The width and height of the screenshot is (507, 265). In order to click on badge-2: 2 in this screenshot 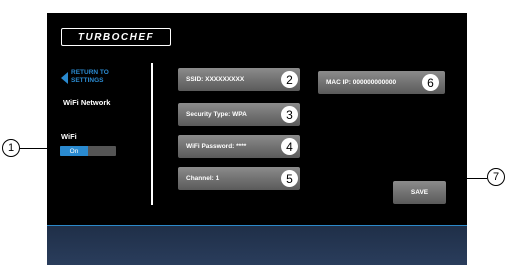, I will do `click(289, 79)`.